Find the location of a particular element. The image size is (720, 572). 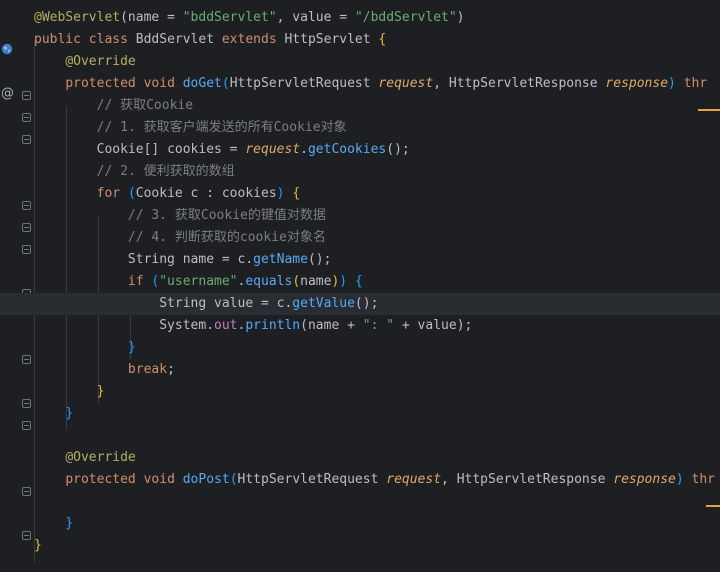

code-token: "/bddServlet" is located at coordinates (405, 17).